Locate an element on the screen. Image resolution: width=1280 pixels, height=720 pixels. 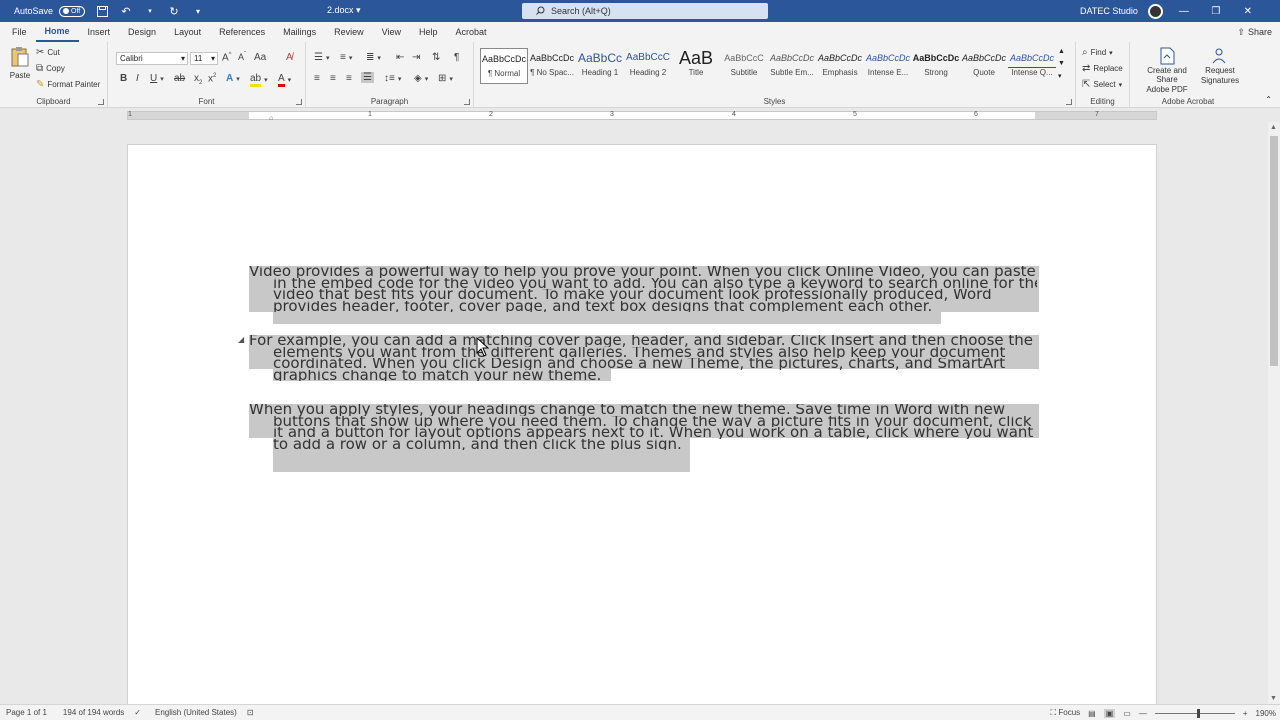
style-title: AaB Title is located at coordinates (696, 66).